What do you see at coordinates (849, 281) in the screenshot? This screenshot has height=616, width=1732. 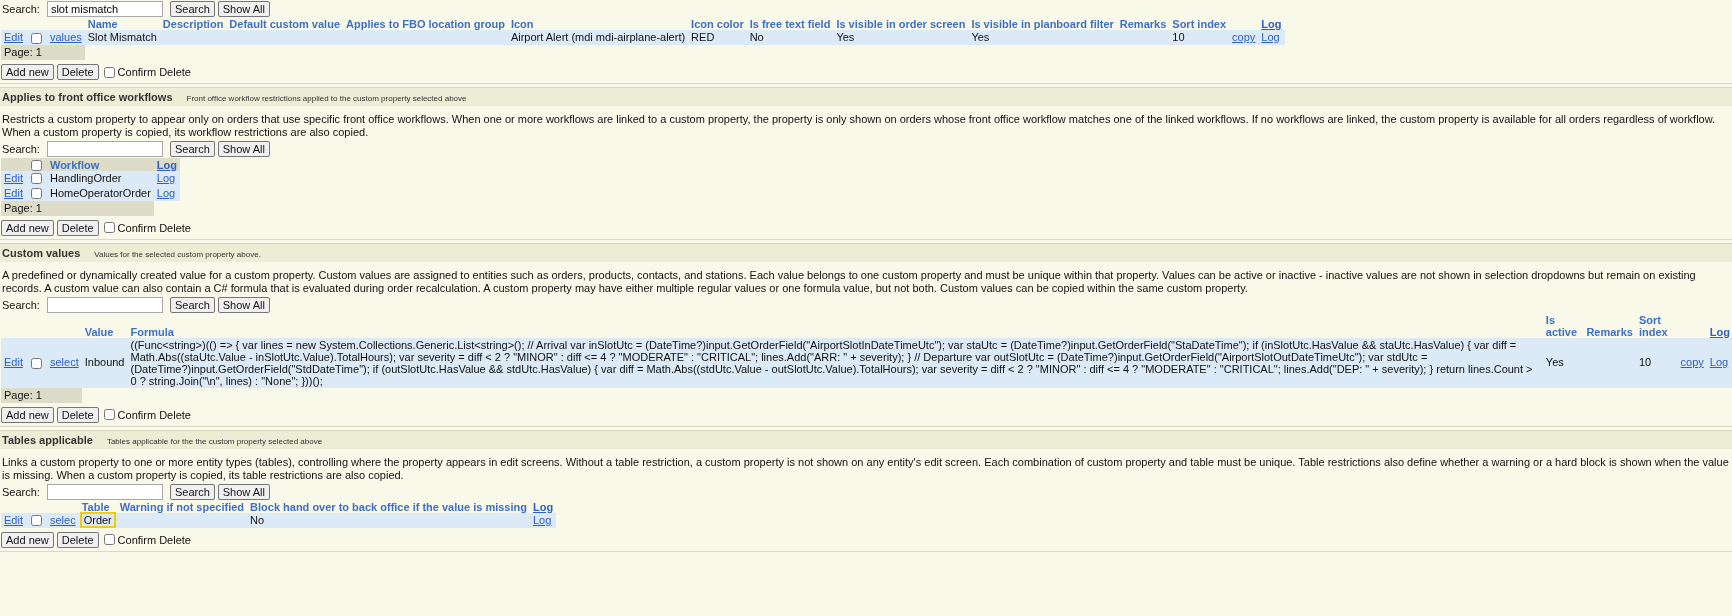 I see `section-description: A predefined or dynamically created value for a custom property. Custom values are assigned to entities such as orders, products, contacts, and stations. Each value belongs to one custom property and must be unique within that property. Values can be active or inactive - inactive values are not shown in selection dropdowns but remain on existing records. A custom value can also contain a C# formula that is evaluated during order recalculation. A custom property may have either multiple regular values or one formula value, but not both. Custom values can be copied within the same custom property.` at bounding box center [849, 281].